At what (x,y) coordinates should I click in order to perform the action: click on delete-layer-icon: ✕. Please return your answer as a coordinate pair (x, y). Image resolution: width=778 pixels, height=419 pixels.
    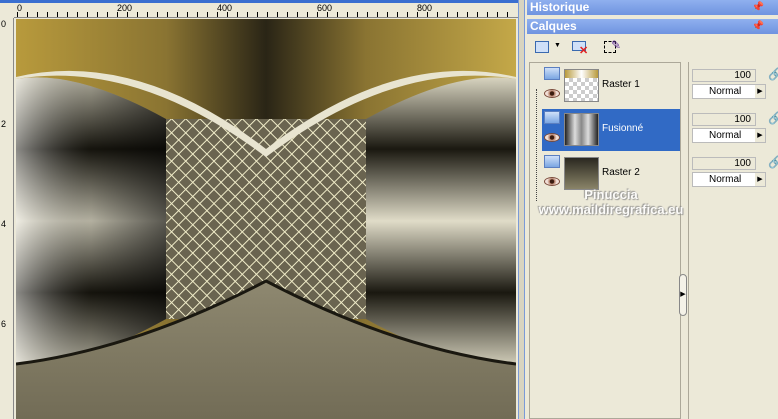
    Looking at the image, I should click on (580, 48).